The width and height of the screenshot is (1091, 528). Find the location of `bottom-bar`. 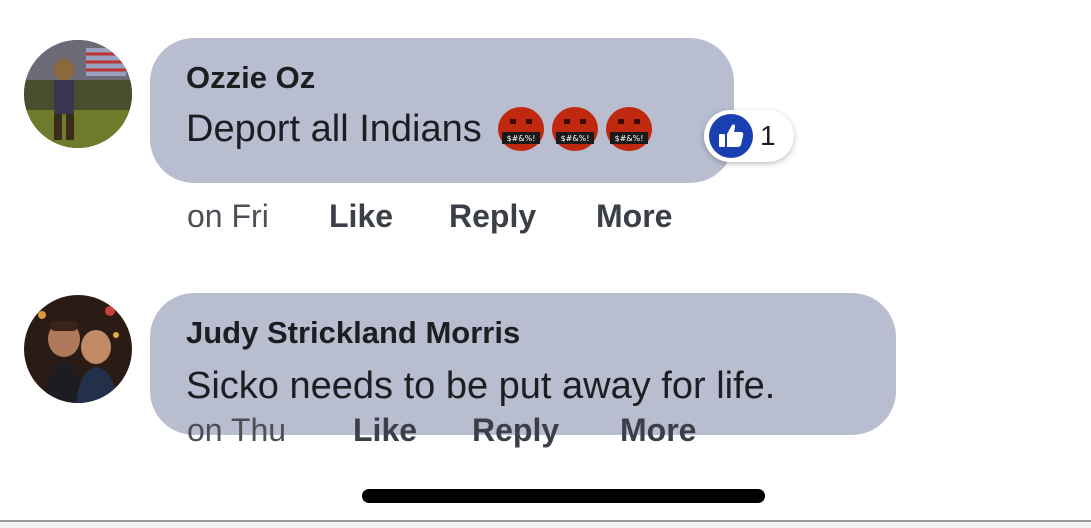

bottom-bar is located at coordinates (545, 525).